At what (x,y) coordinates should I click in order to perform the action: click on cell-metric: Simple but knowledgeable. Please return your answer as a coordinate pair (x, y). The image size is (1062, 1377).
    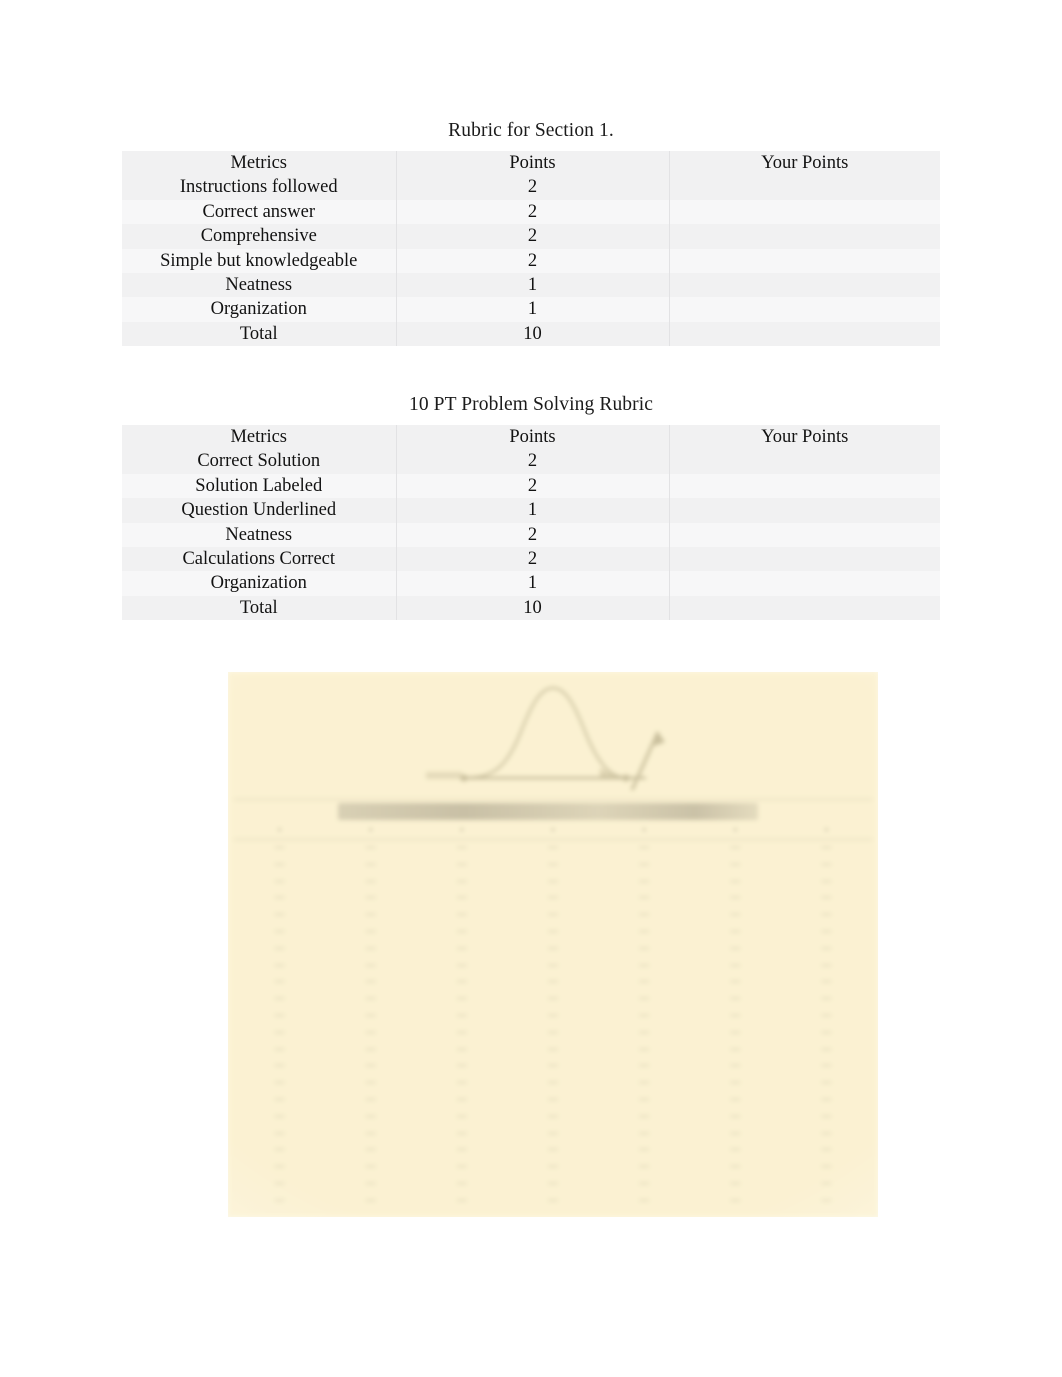
    Looking at the image, I should click on (259, 261).